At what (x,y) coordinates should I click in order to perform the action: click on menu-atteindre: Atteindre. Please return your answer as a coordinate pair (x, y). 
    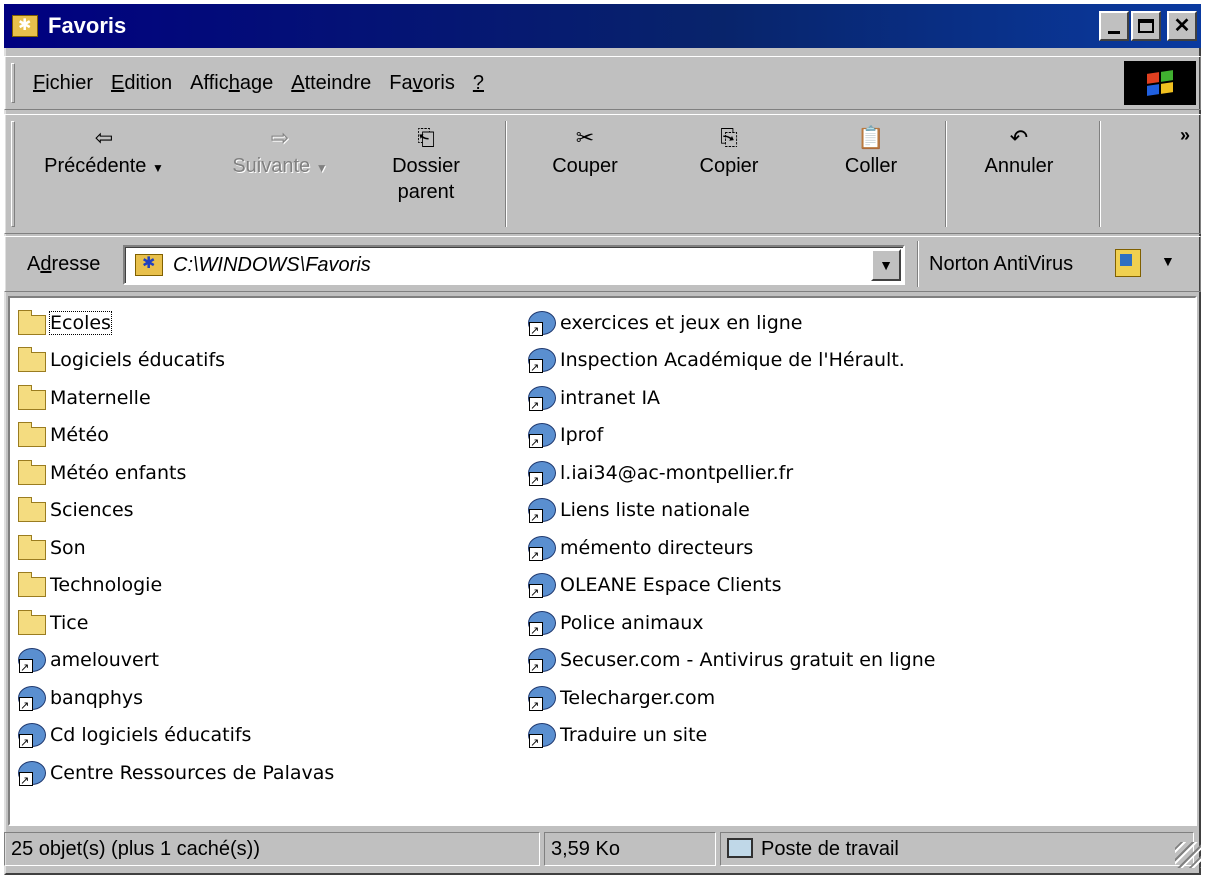
    Looking at the image, I should click on (331, 83).